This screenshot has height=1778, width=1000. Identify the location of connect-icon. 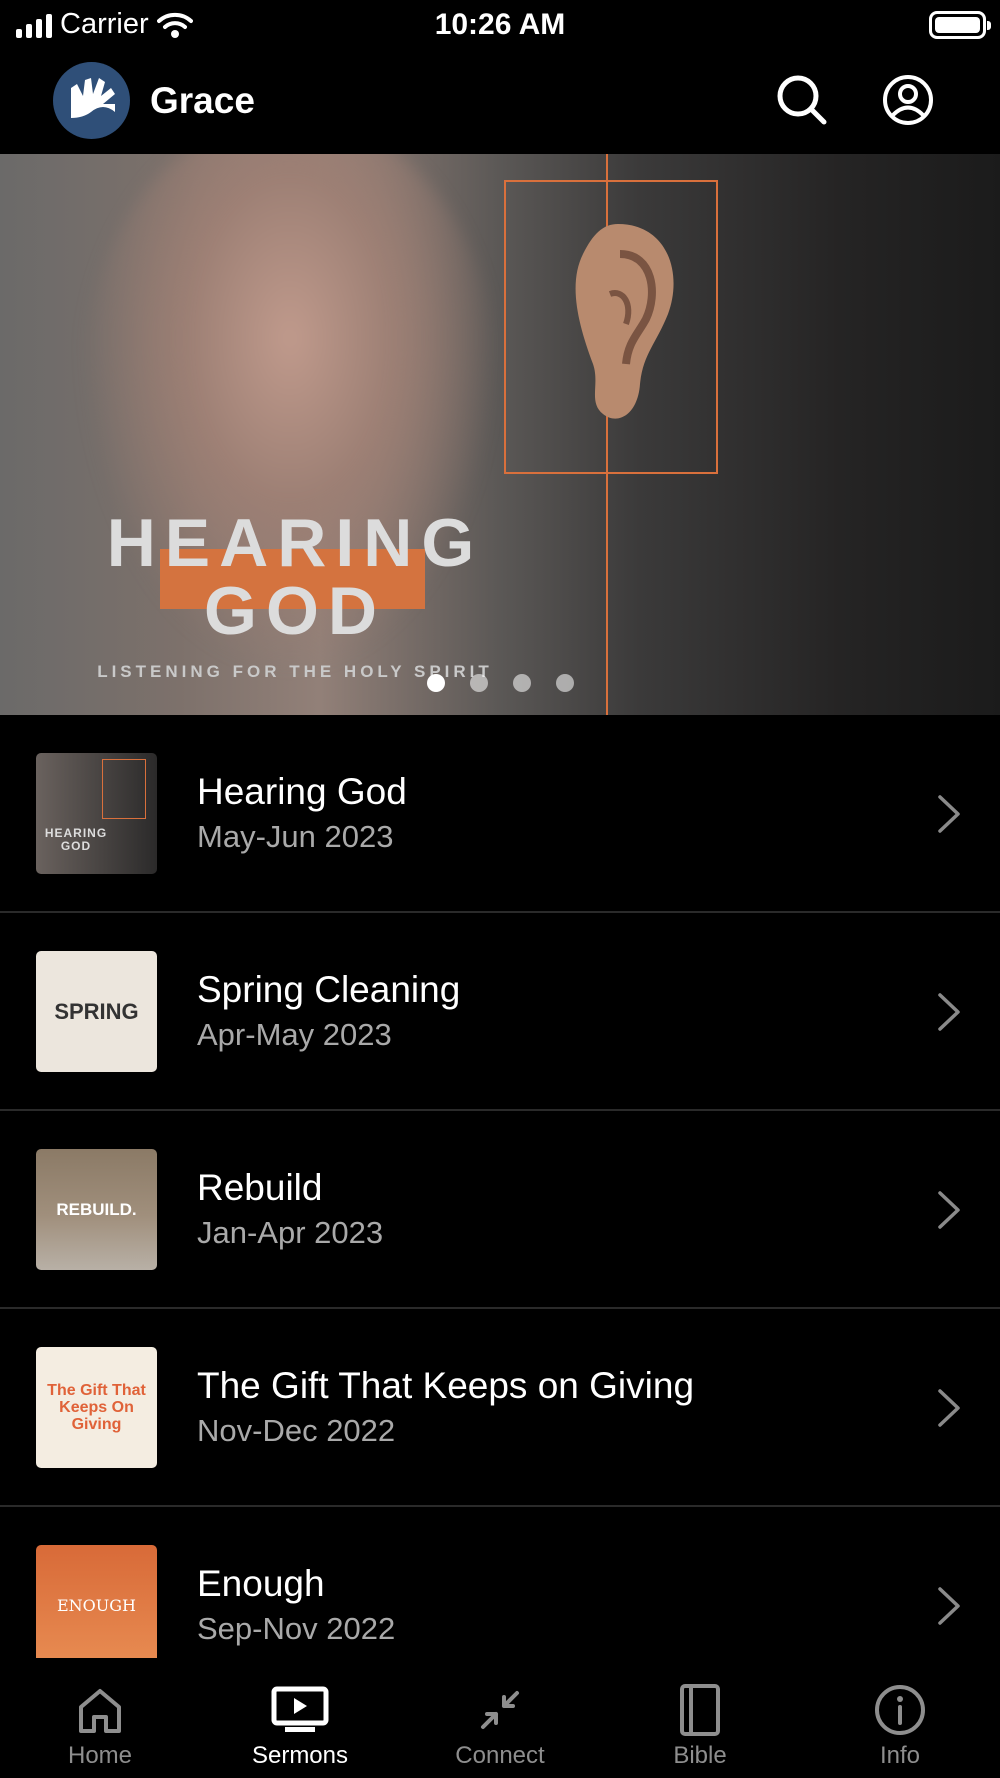
(500, 1710).